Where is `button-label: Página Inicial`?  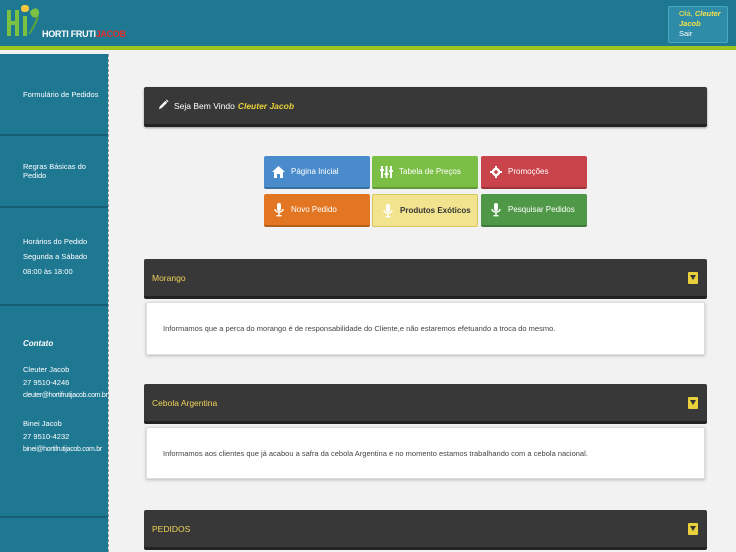
button-label: Página Inicial is located at coordinates (315, 171).